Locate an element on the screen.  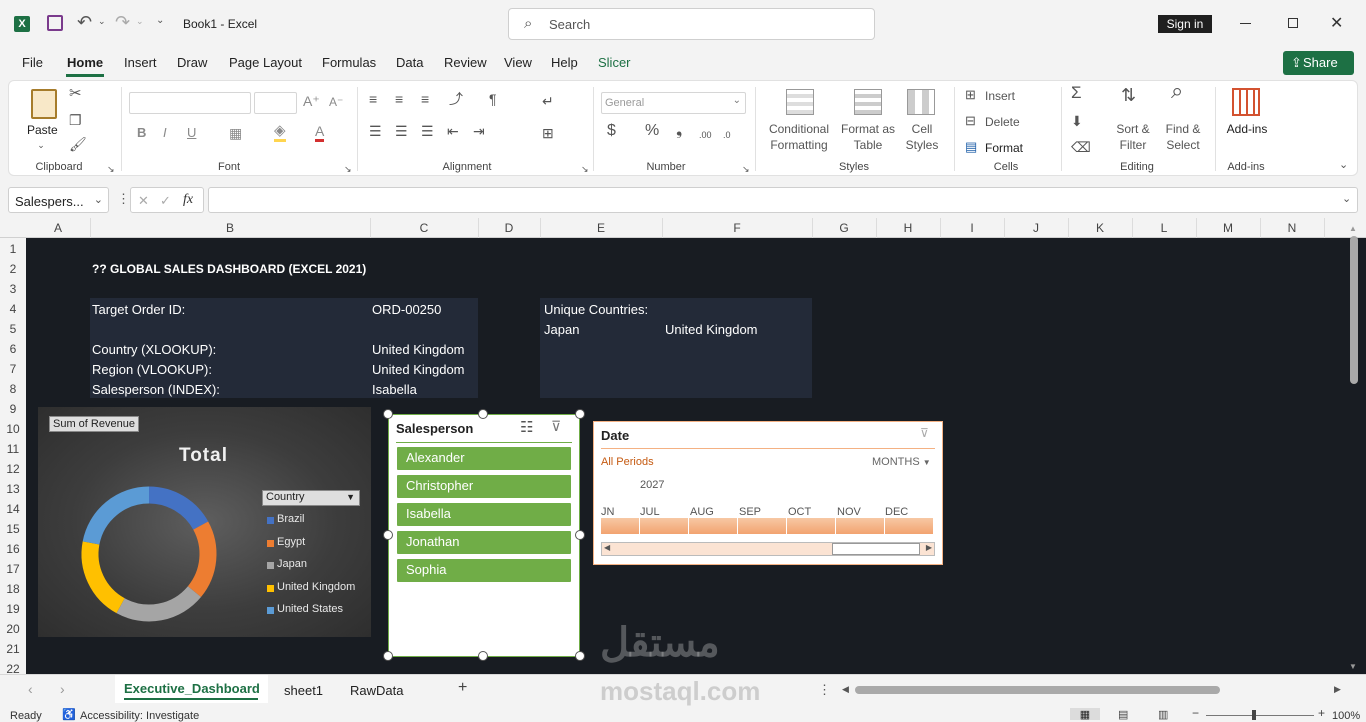
row-header: 16 is located at coordinates (13, 549).